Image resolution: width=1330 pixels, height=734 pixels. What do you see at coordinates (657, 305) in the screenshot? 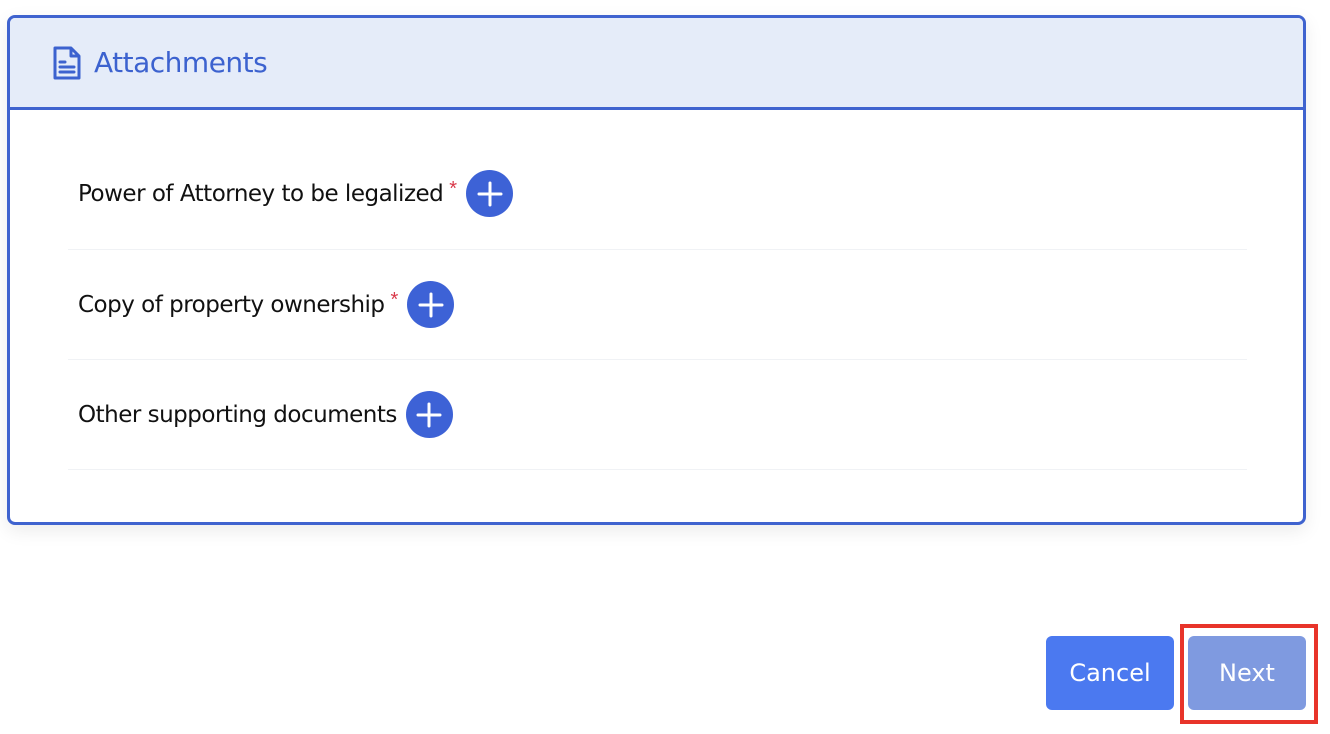
I see `attachment-row-property-ownership: Copy of property ownership *` at bounding box center [657, 305].